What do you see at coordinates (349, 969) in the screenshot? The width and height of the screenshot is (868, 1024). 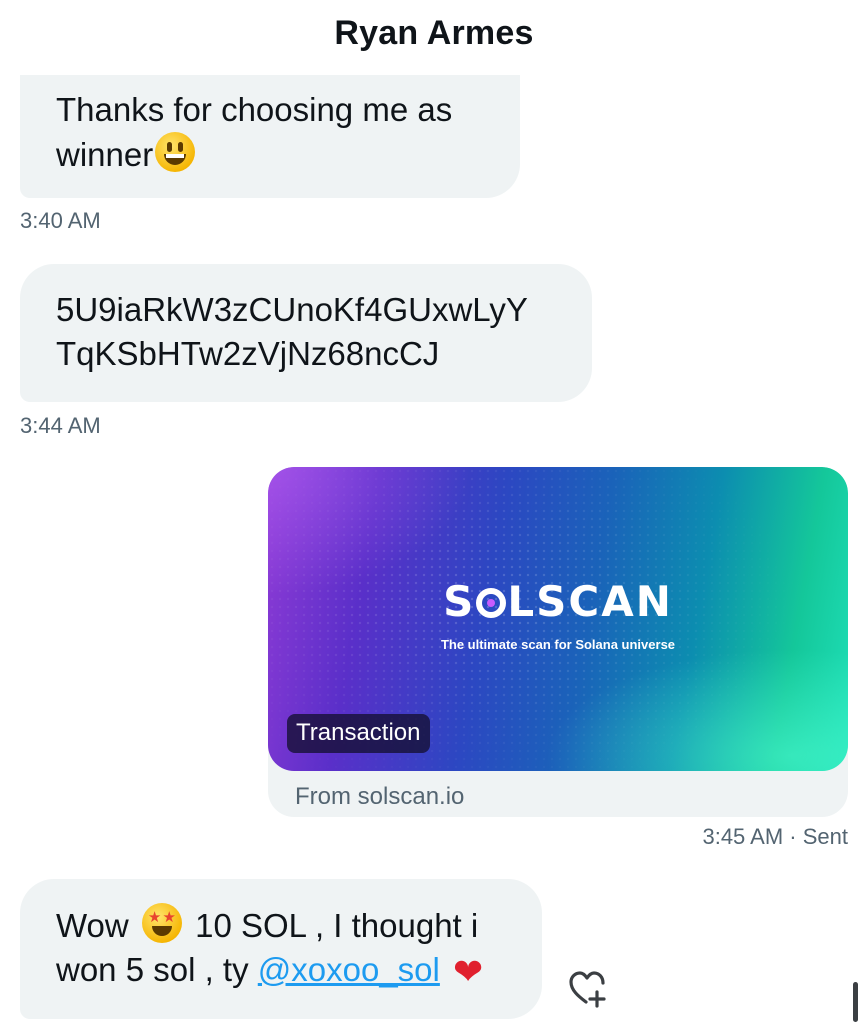 I see `user-mention-link: @xoxoo_sol` at bounding box center [349, 969].